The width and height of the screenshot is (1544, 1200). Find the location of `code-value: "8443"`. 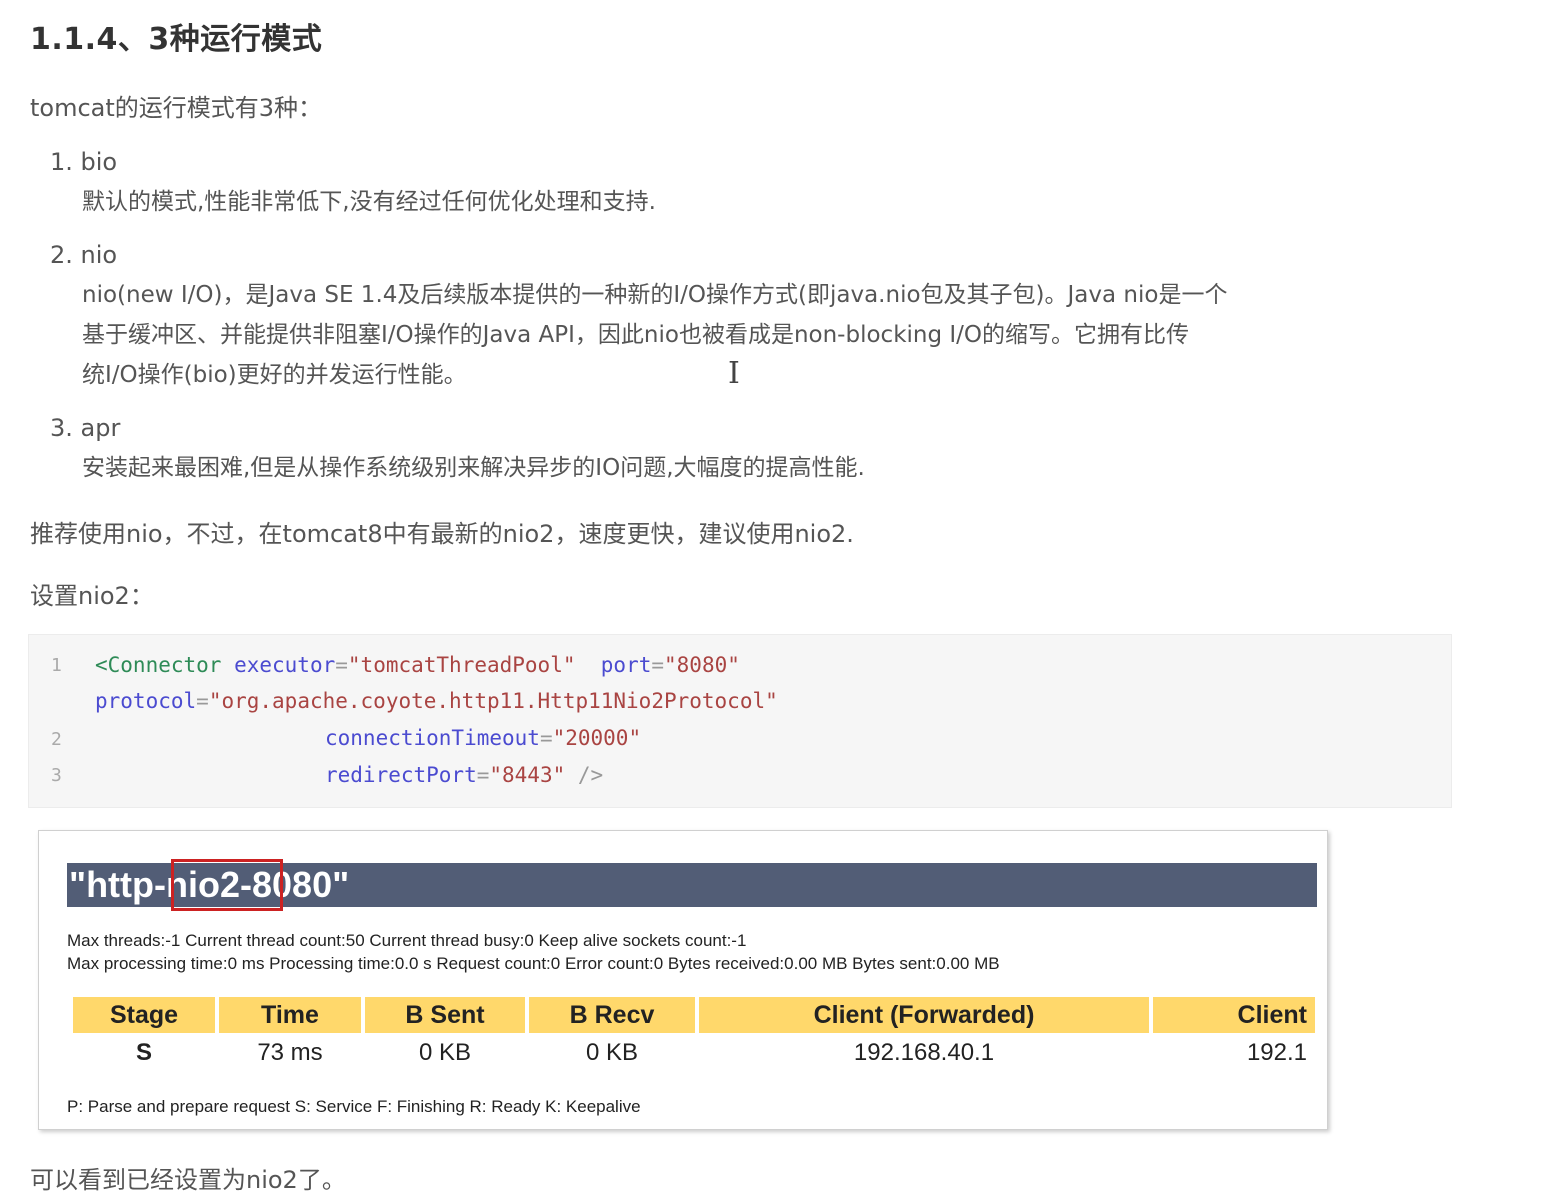

code-value: "8443" is located at coordinates (527, 775).